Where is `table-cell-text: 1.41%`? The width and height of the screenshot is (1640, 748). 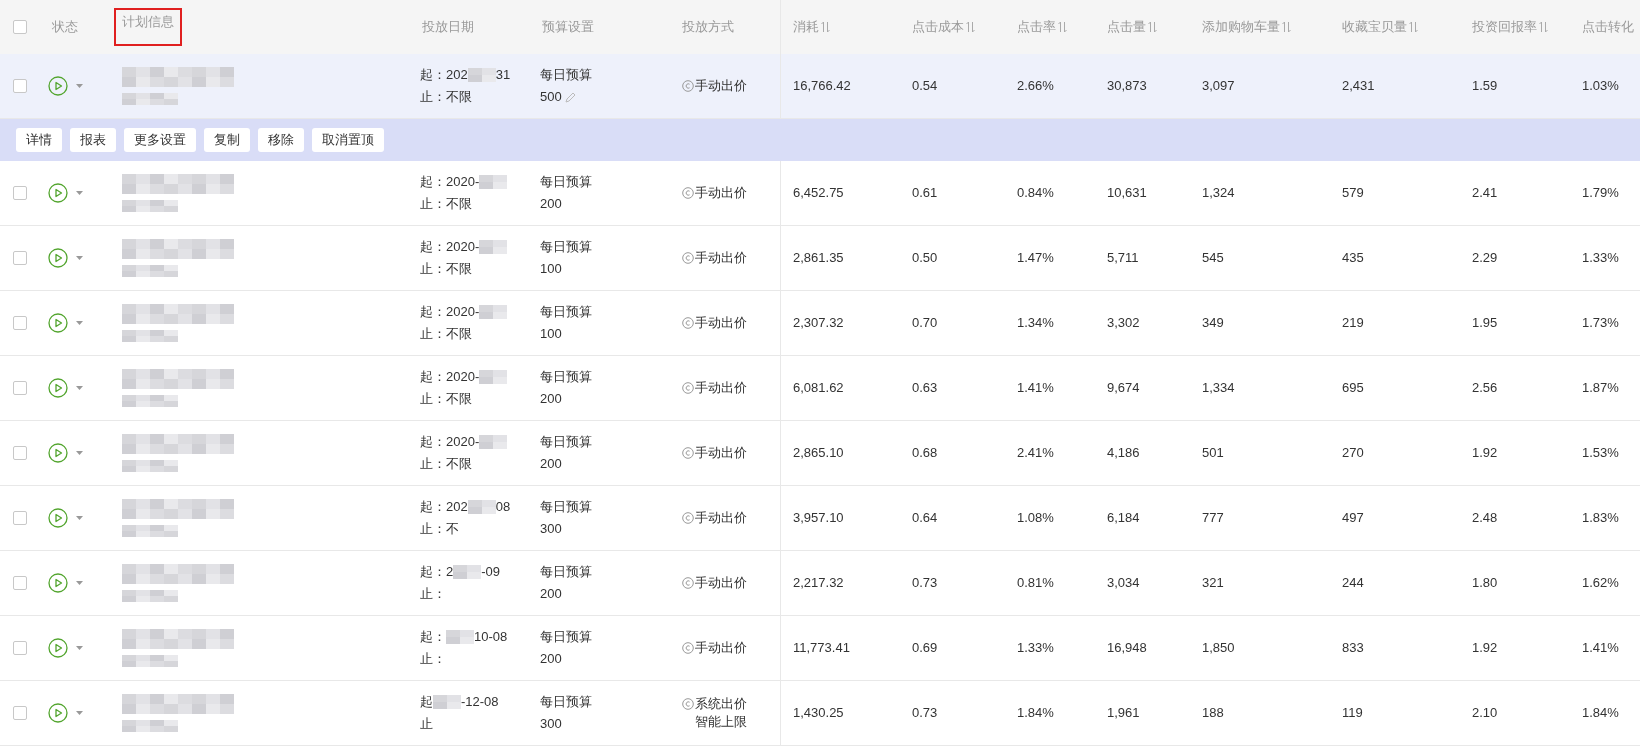 table-cell-text: 1.41% is located at coordinates (1600, 648).